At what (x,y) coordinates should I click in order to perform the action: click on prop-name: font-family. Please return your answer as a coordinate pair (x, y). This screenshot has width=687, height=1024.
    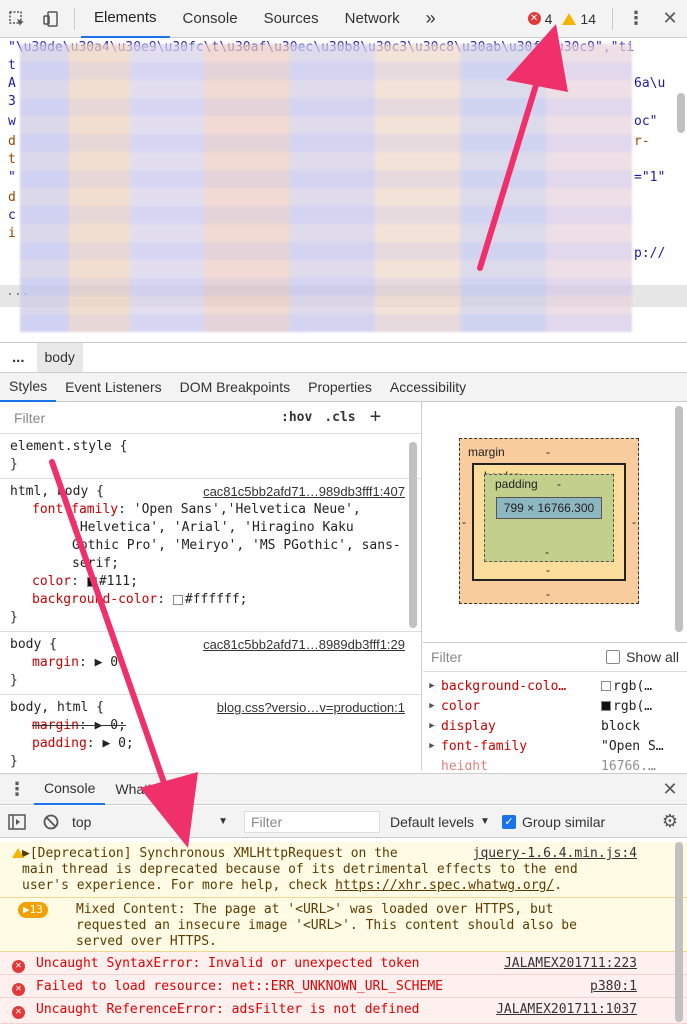
    Looking at the image, I should click on (75, 509).